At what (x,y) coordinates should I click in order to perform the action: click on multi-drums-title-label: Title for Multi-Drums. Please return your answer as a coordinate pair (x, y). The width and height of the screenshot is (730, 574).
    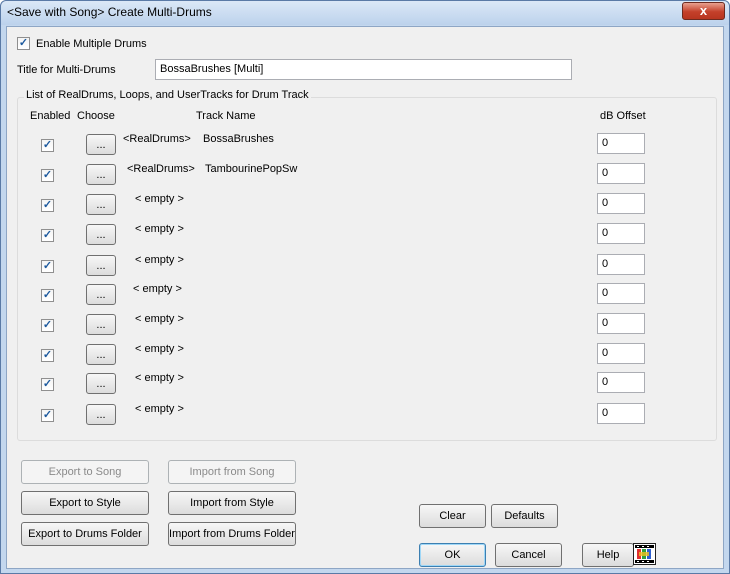
    Looking at the image, I should click on (66, 70).